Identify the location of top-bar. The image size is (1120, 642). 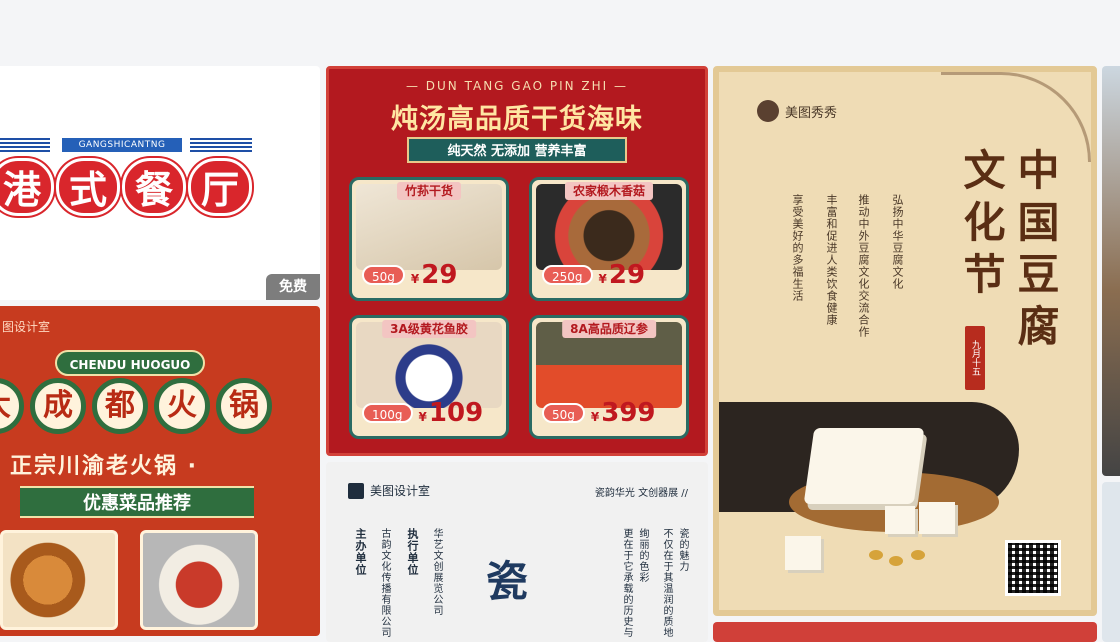
(560, 32).